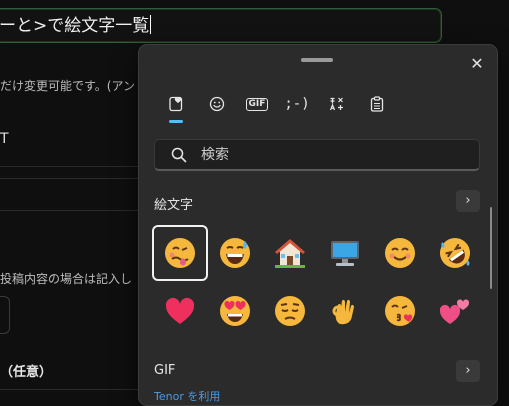 The width and height of the screenshot is (509, 406). I want to click on drag-handle, so click(317, 60).